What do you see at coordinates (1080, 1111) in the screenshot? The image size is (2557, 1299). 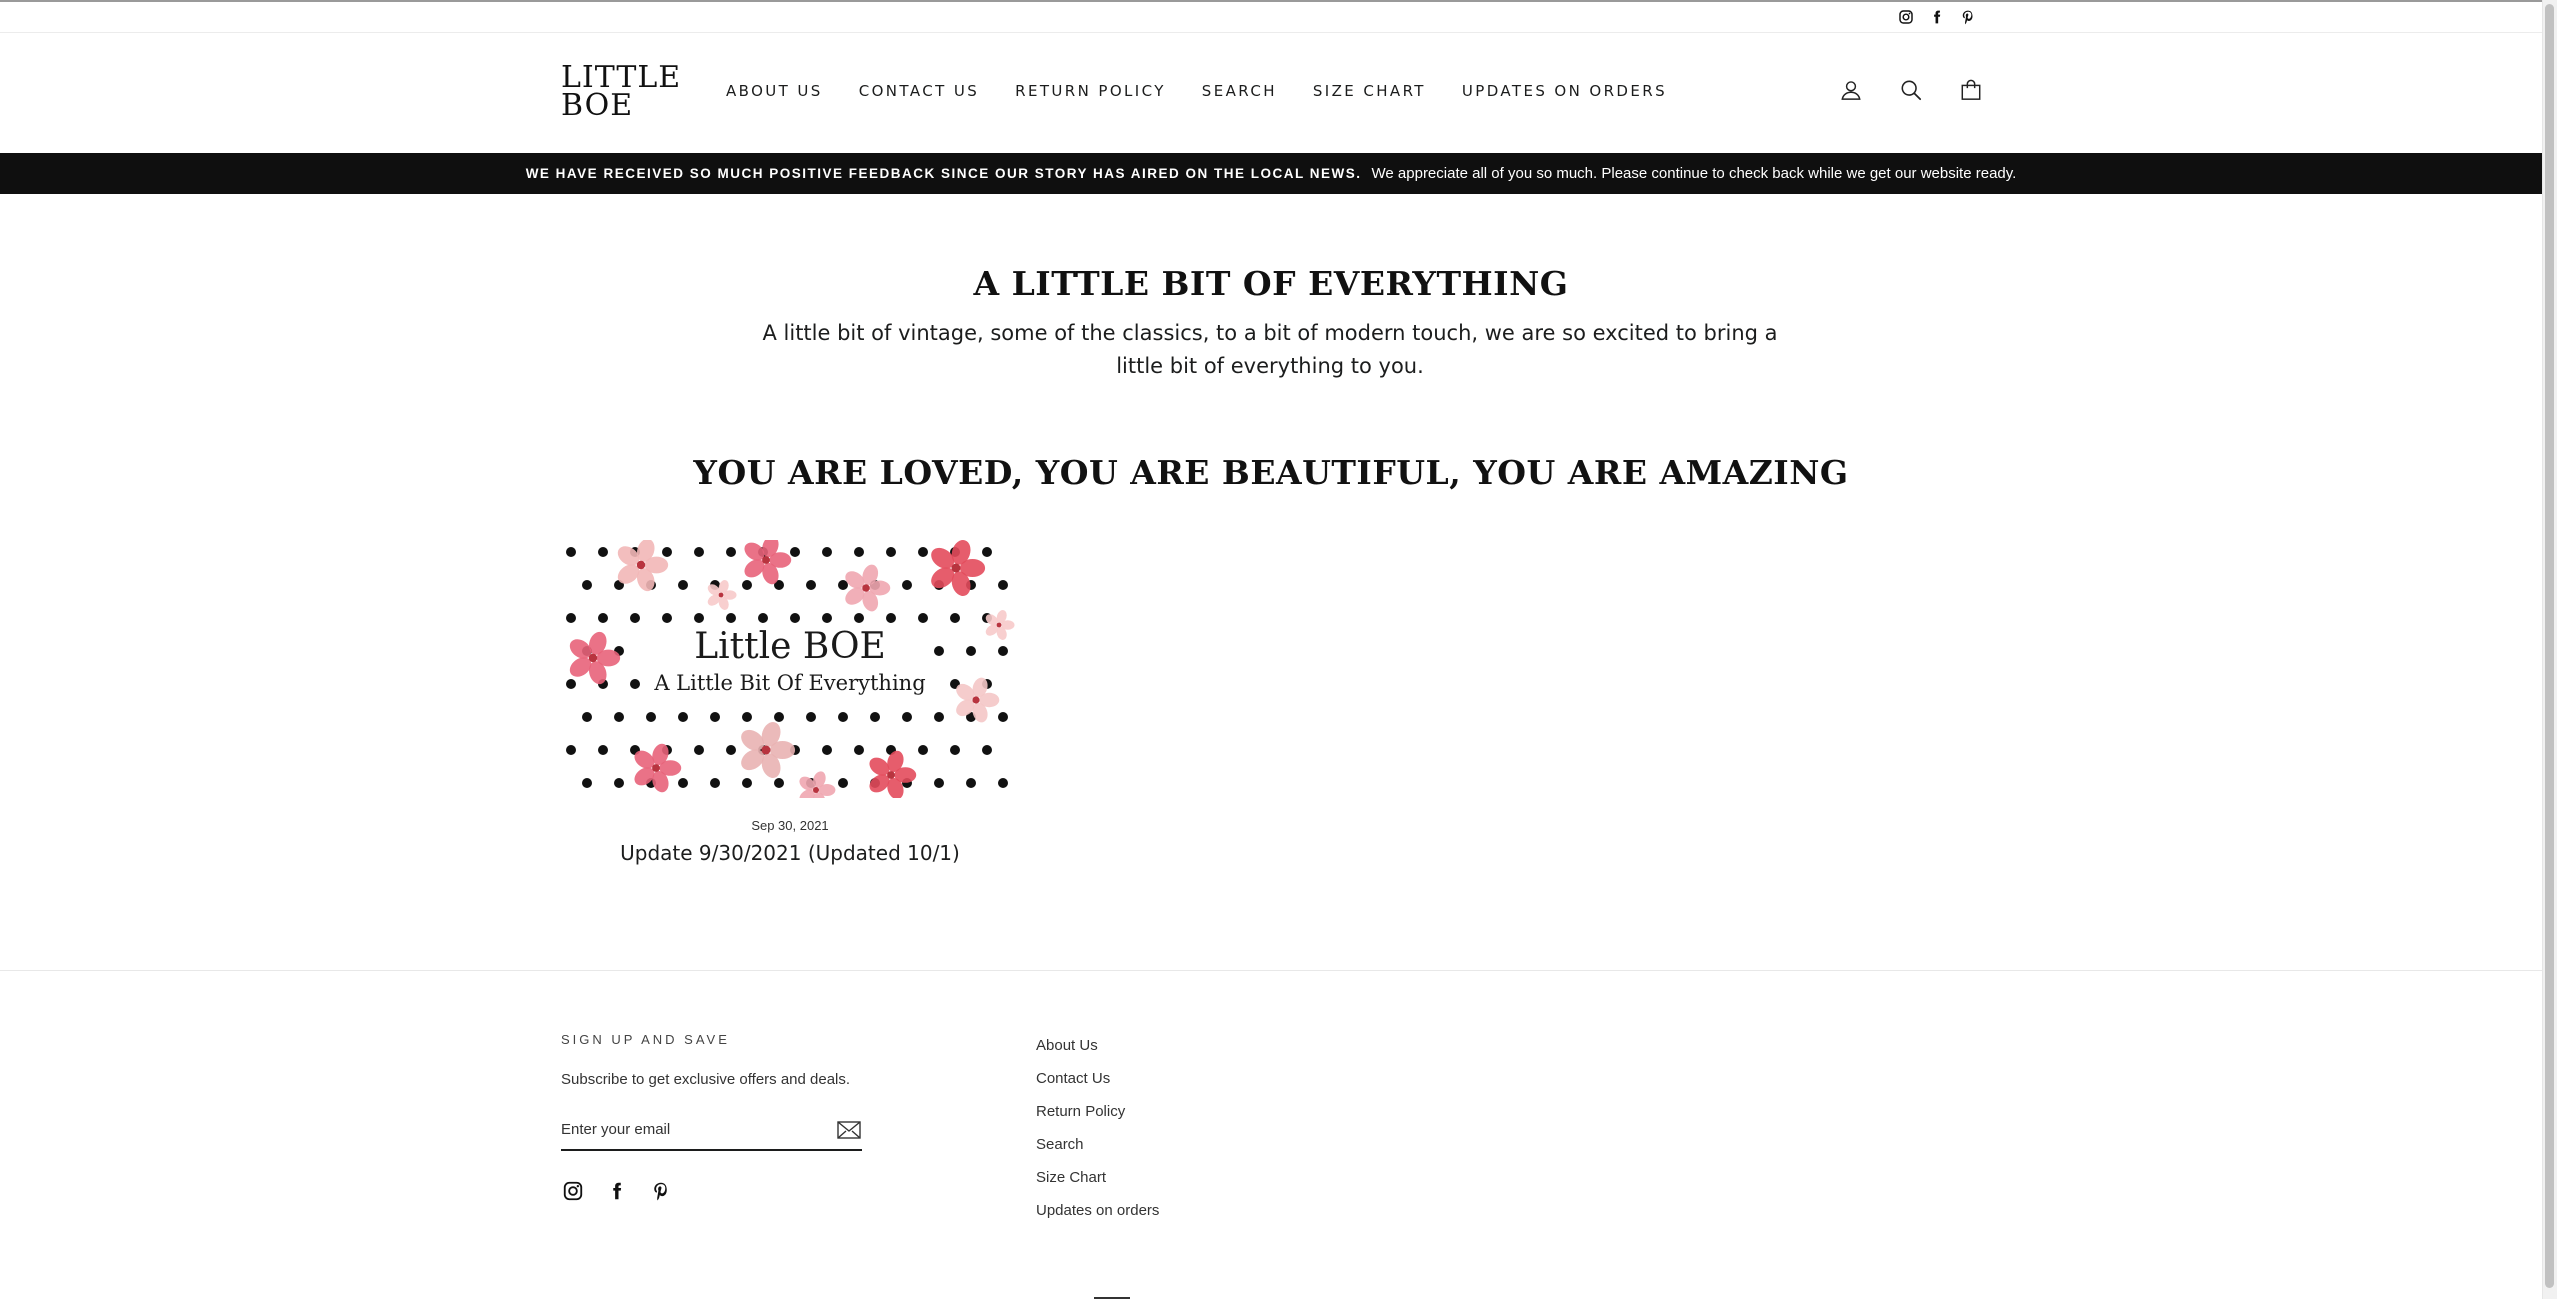 I see `footer-link-return-policy: Return Policy` at bounding box center [1080, 1111].